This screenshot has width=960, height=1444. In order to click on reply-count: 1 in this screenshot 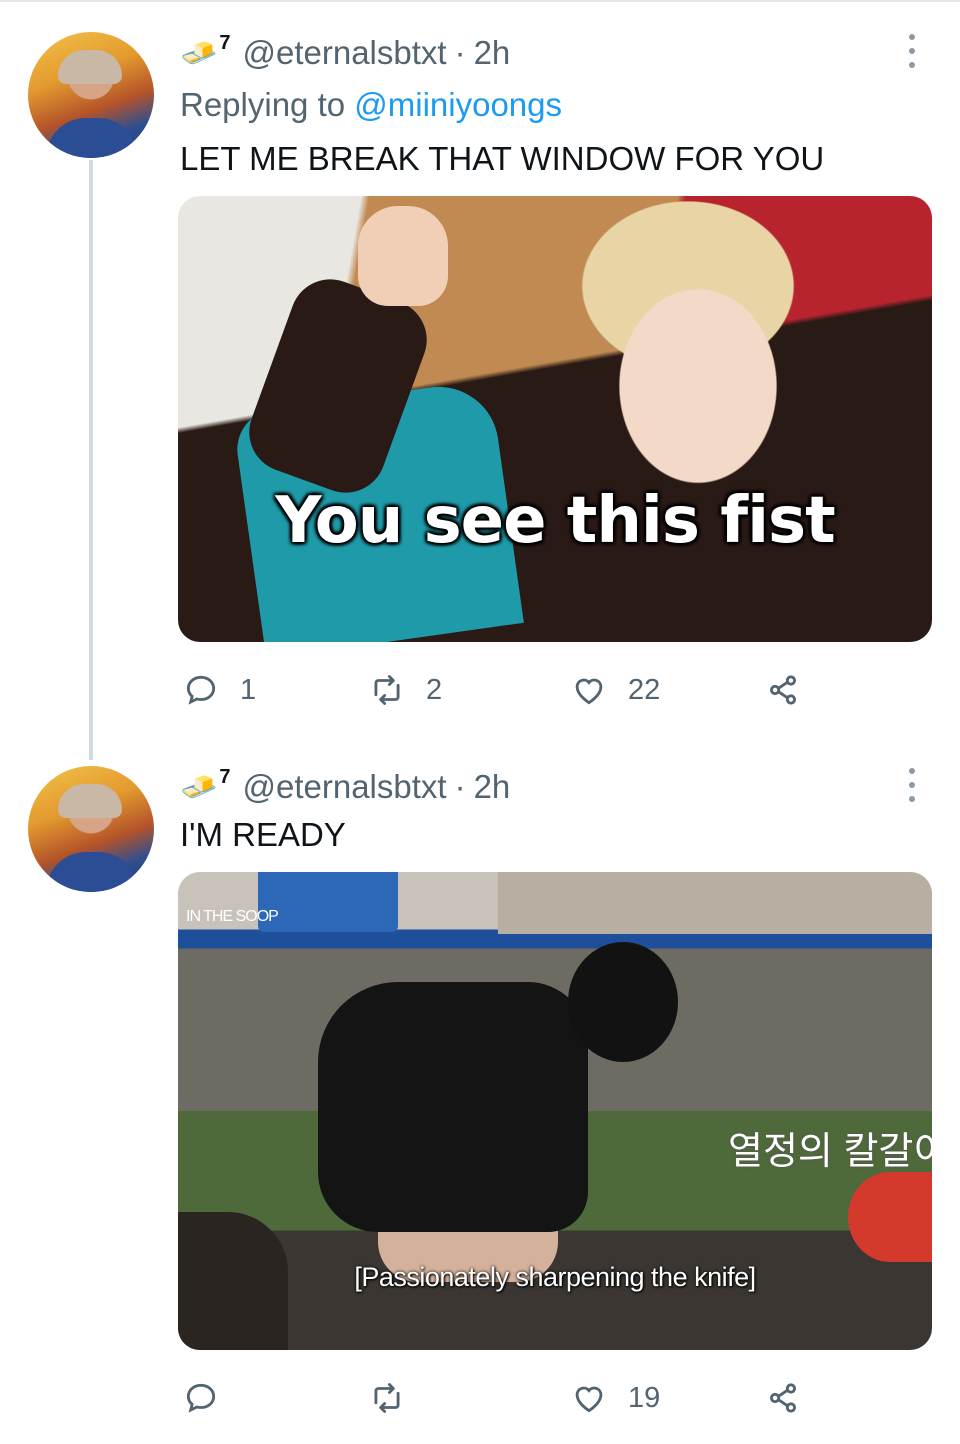, I will do `click(248, 689)`.